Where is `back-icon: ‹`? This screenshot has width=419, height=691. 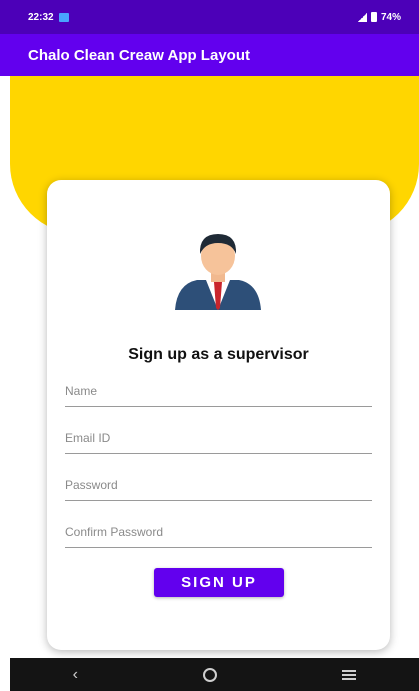
back-icon: ‹ is located at coordinates (75, 675).